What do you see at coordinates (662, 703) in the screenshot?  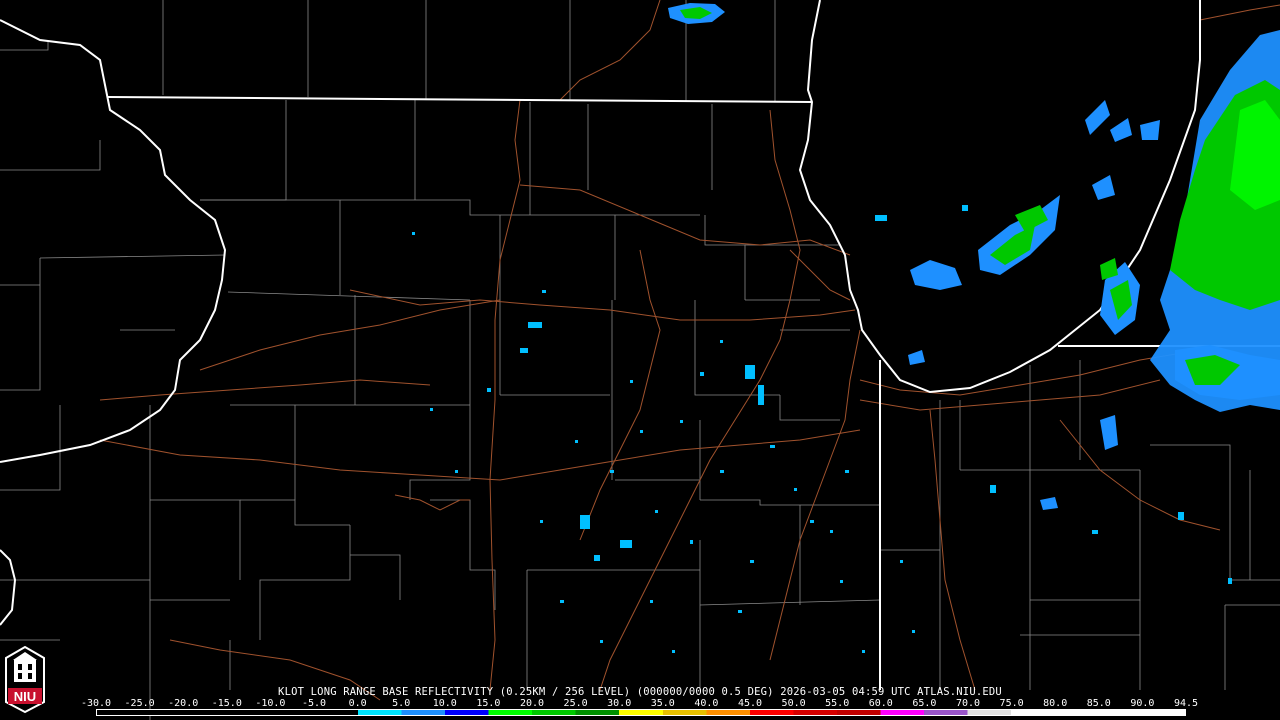 I see `scale-label: 35.0` at bounding box center [662, 703].